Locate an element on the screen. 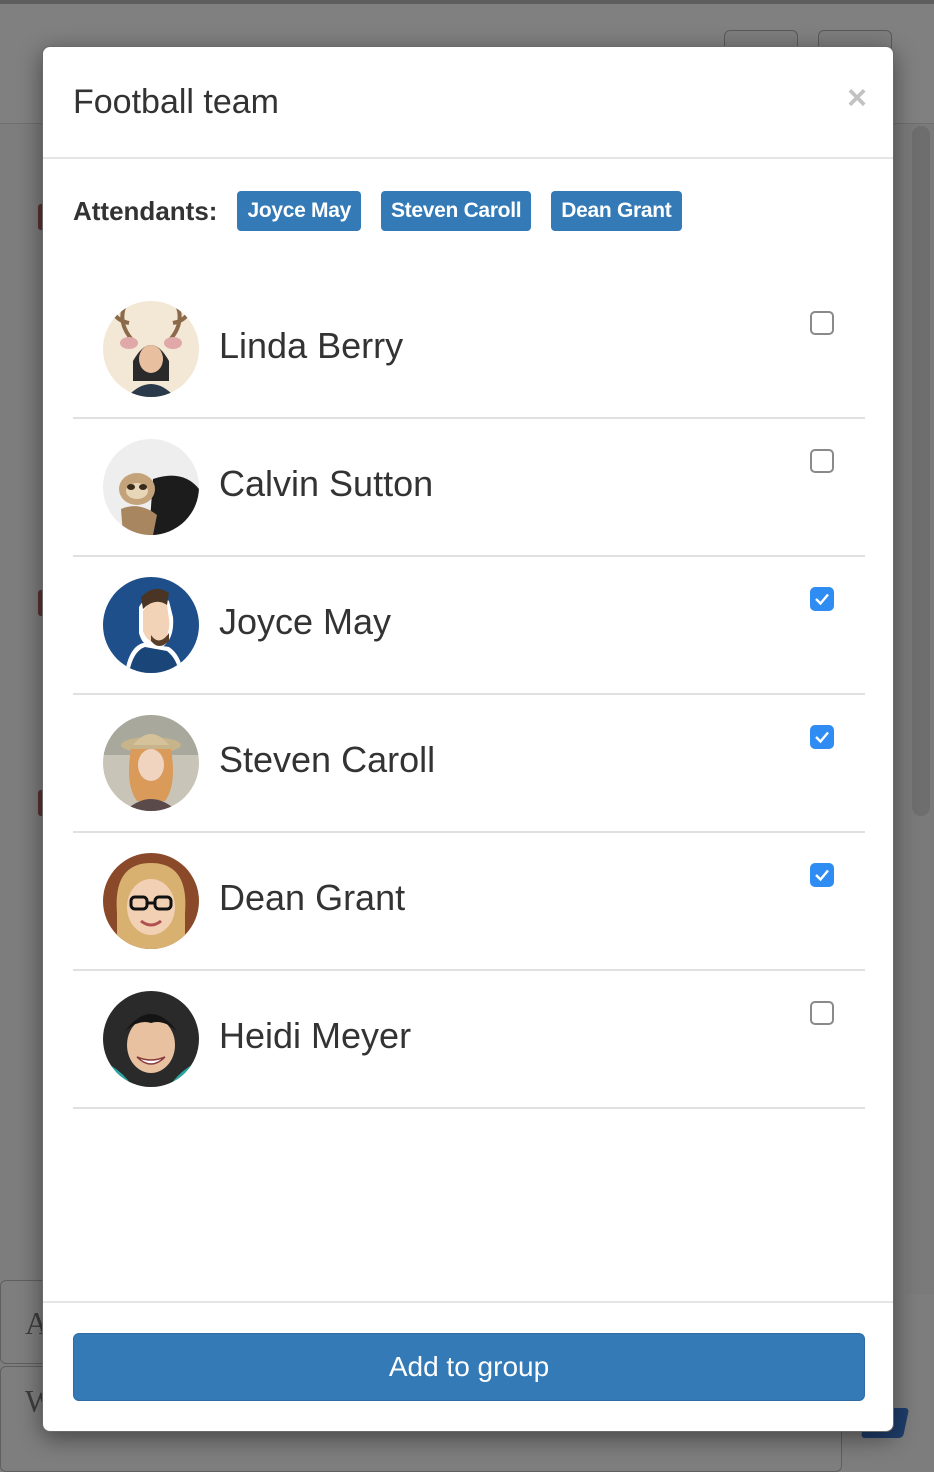 The height and width of the screenshot is (1472, 934). member-row: Joyce May is located at coordinates (469, 626).